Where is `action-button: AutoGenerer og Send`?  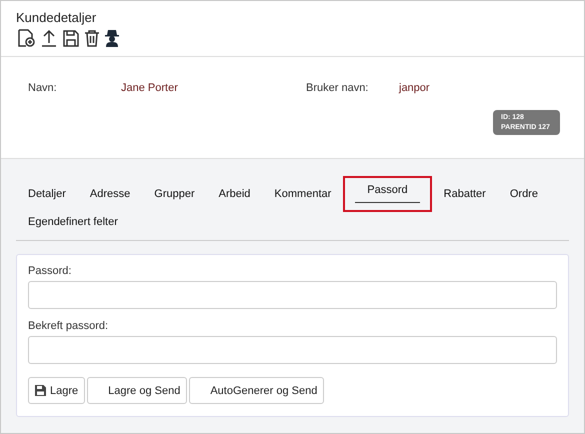 action-button: AutoGenerer og Send is located at coordinates (256, 390).